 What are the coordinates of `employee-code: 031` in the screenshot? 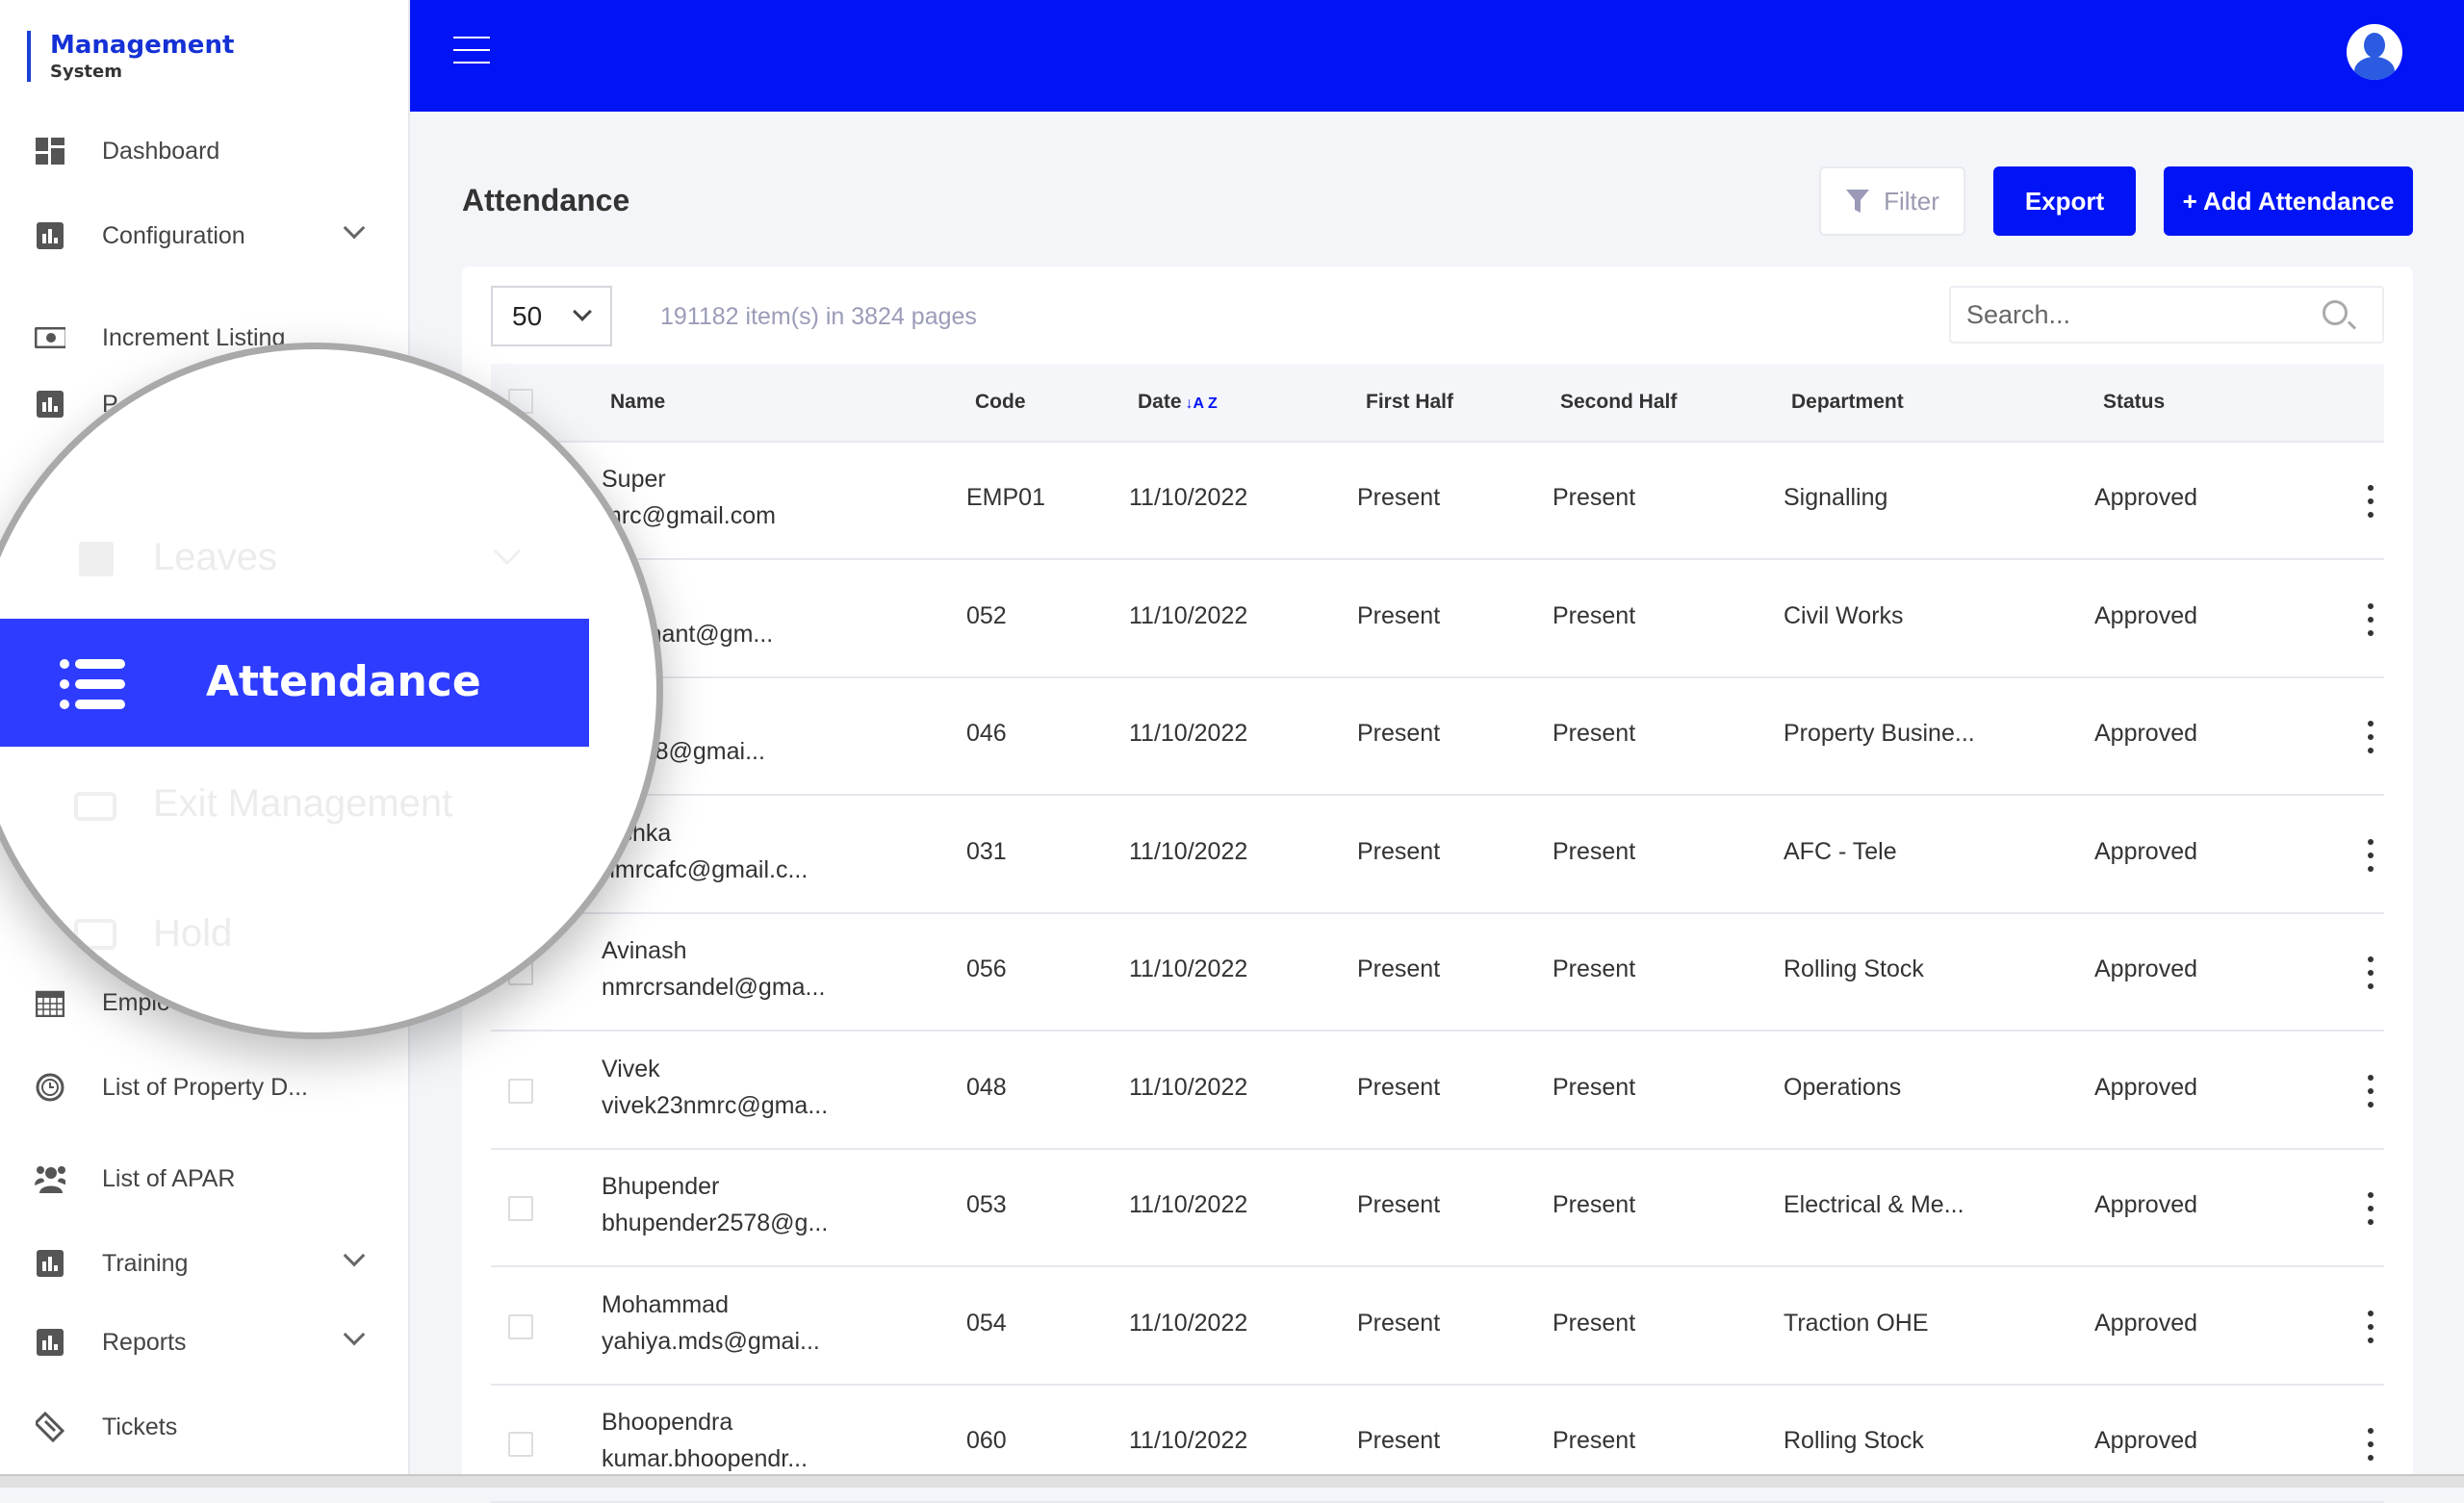 It's located at (986, 851).